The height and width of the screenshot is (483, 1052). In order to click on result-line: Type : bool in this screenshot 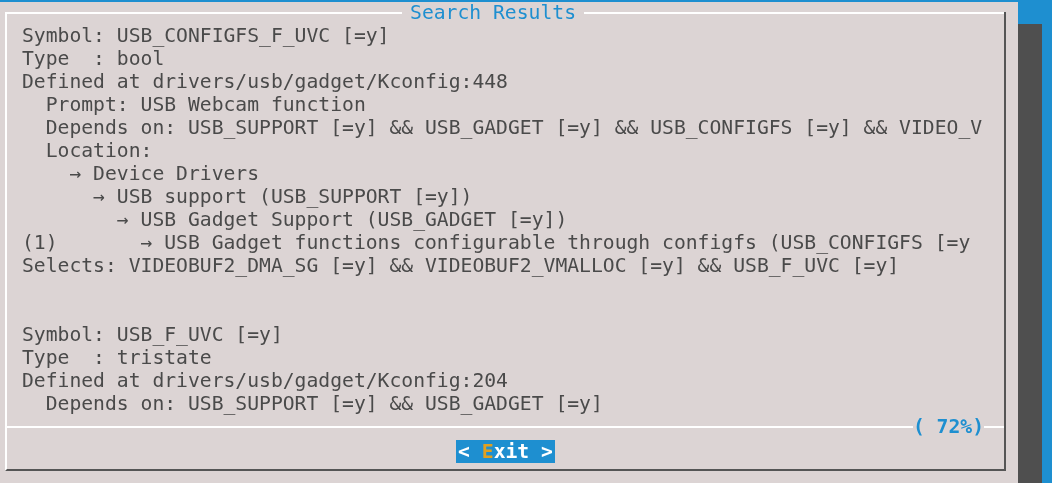, I will do `click(94, 58)`.